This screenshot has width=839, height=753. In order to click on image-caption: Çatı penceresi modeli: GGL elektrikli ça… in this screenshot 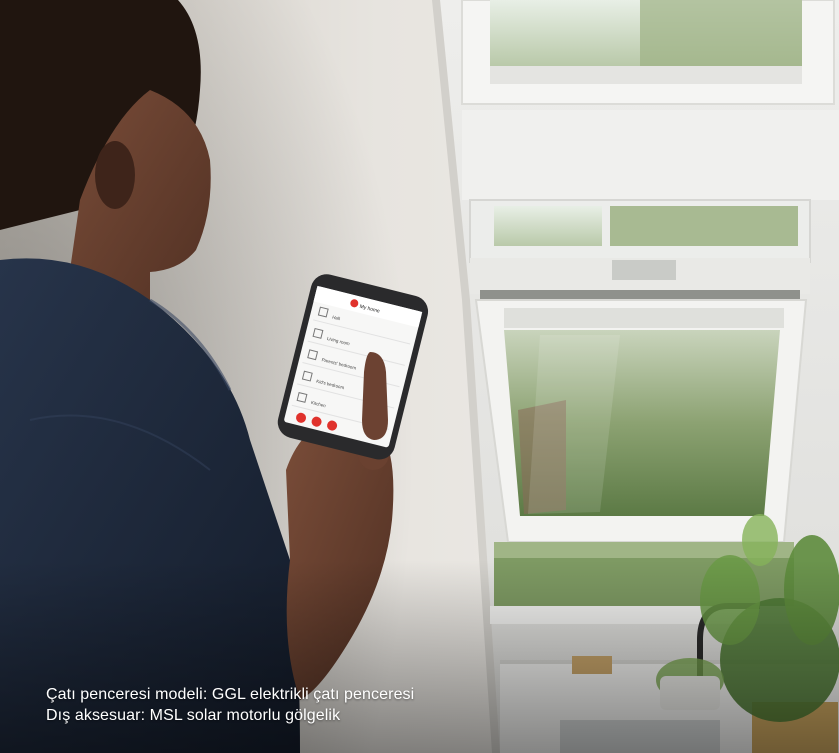, I will do `click(230, 705)`.